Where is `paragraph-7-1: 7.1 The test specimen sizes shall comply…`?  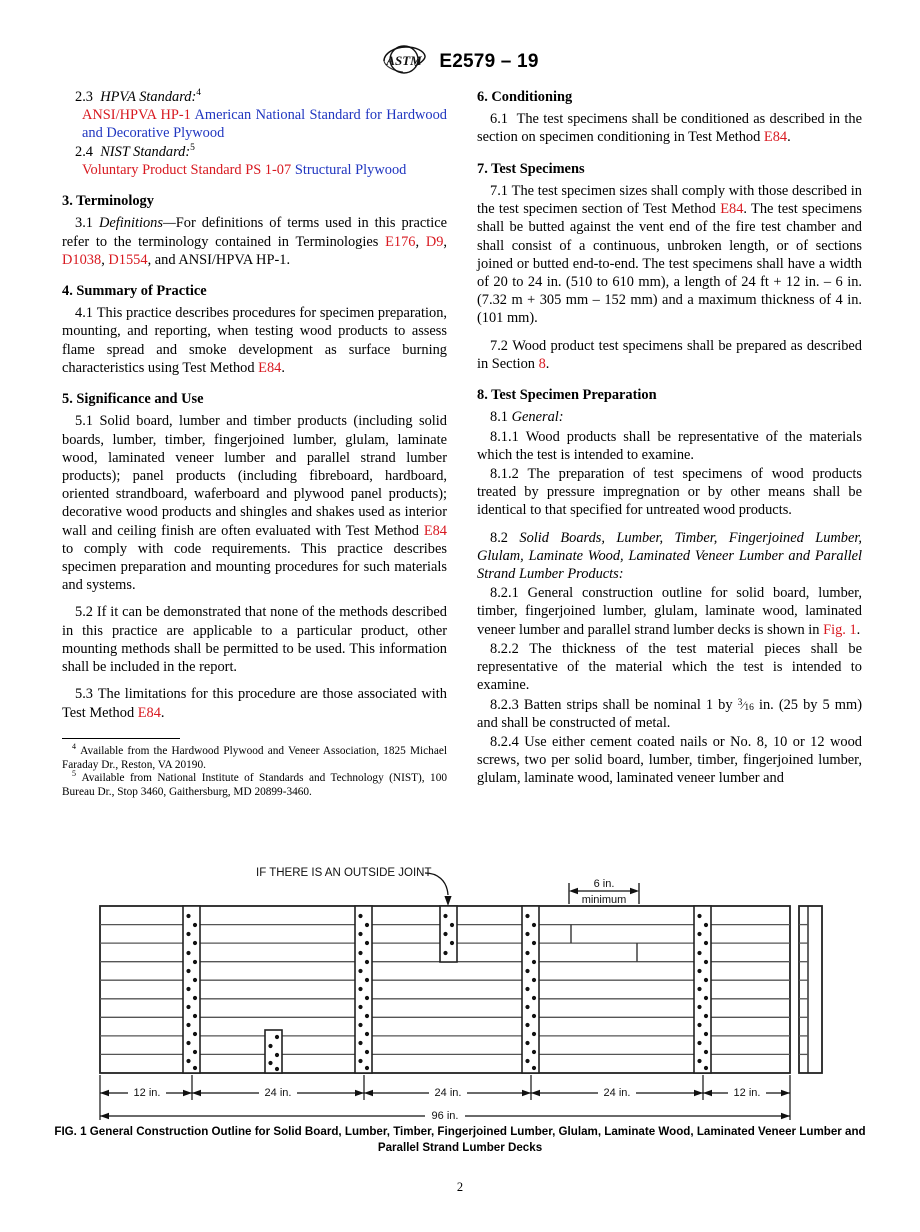
paragraph-7-1: 7.1 The test specimen sizes shall comply… is located at coordinates (669, 255).